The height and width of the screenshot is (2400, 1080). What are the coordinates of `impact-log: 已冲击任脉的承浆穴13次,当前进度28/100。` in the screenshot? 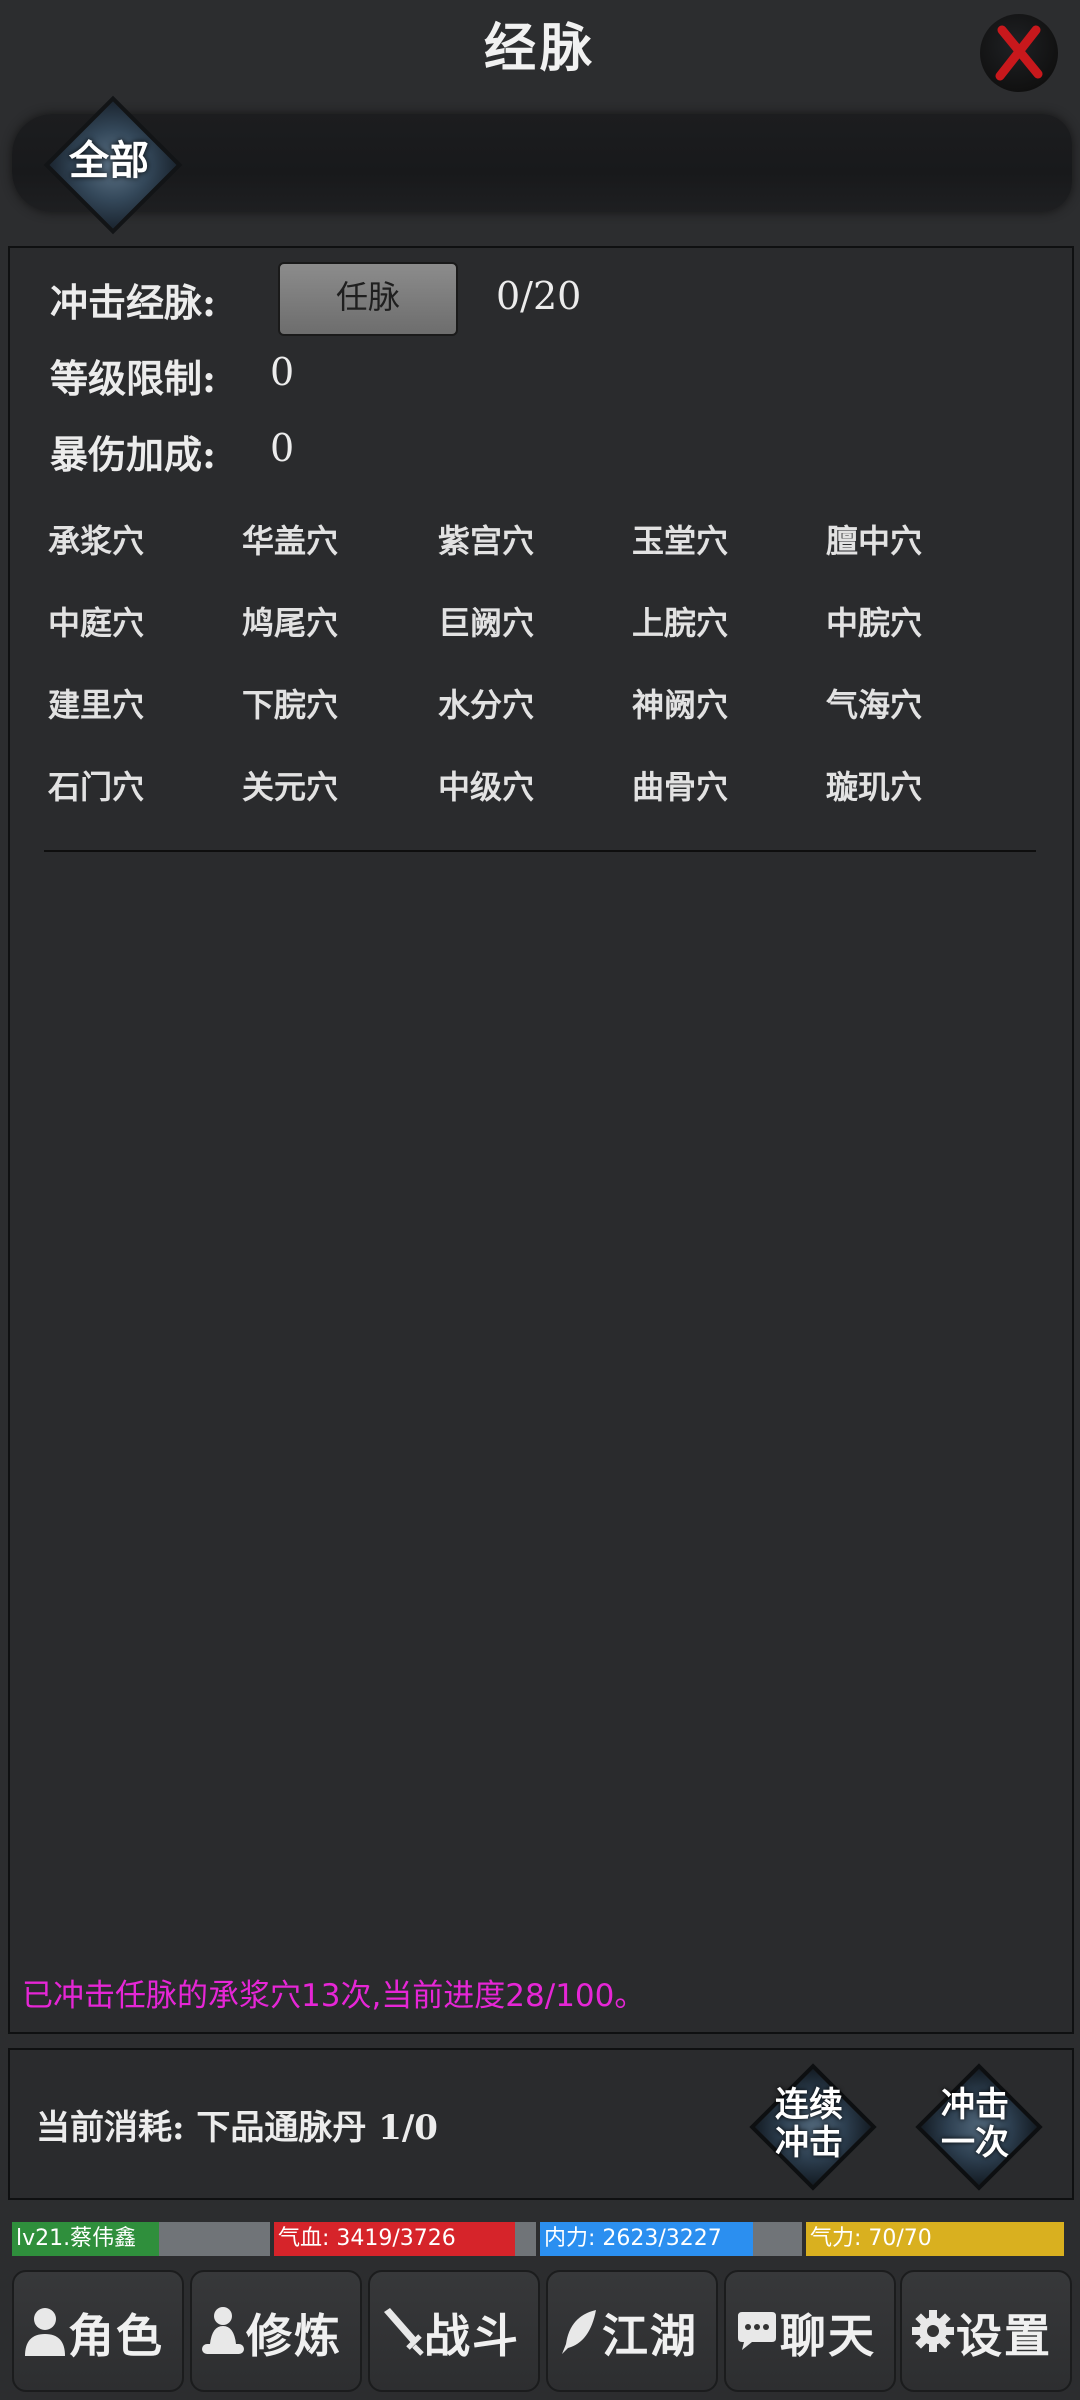 It's located at (334, 1996).